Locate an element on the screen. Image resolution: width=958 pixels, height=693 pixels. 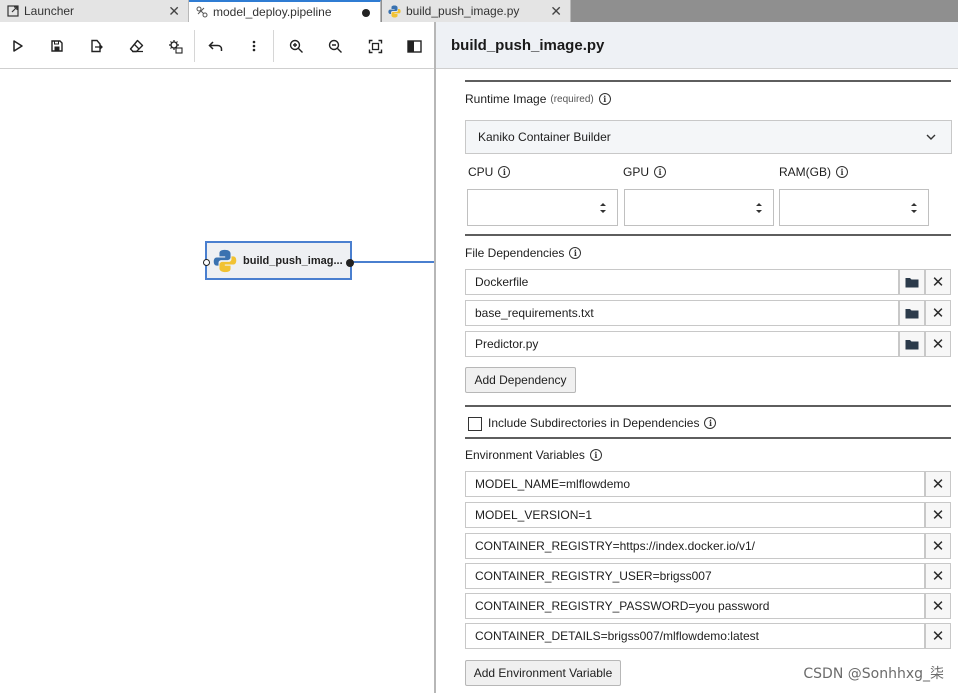
include-subdirectories-label: Include Subdirectories in Dependencies i is located at coordinates (602, 423).